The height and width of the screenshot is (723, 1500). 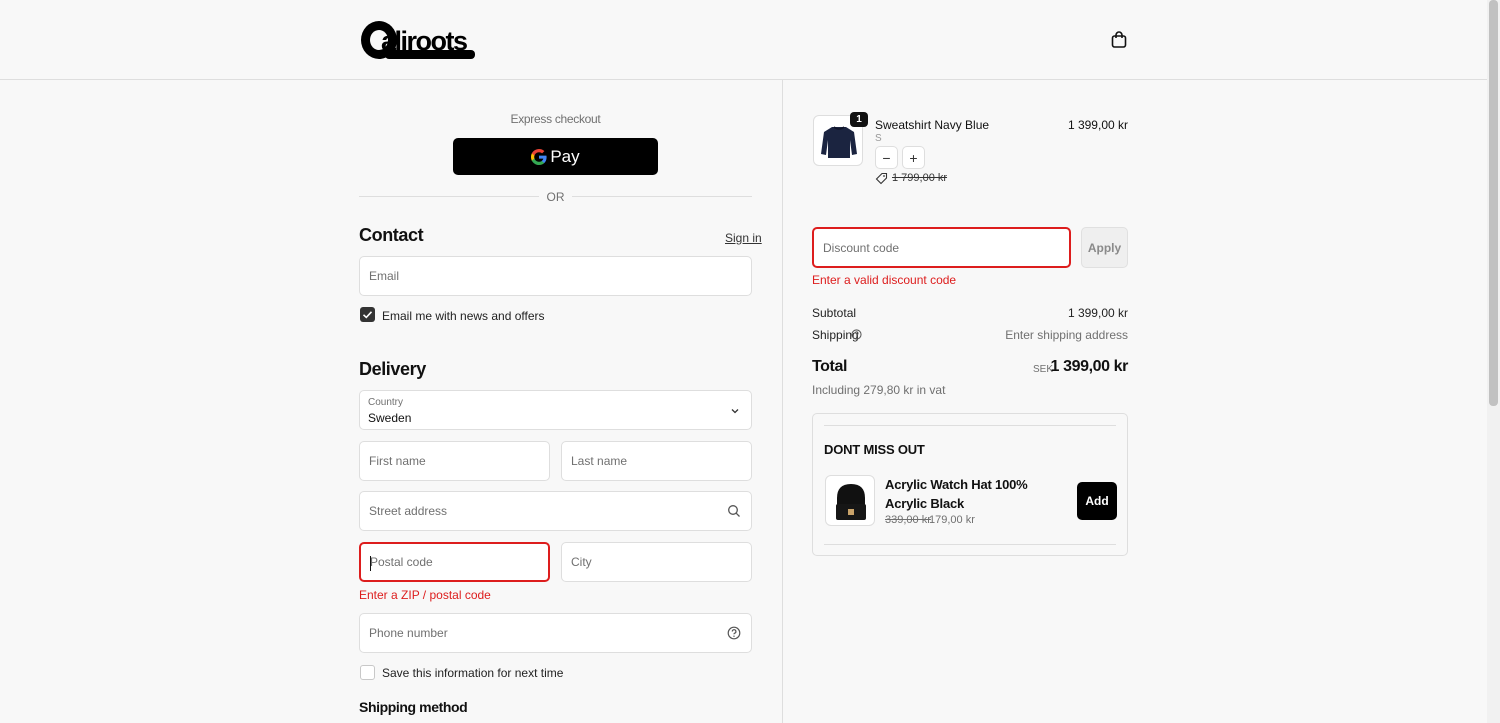 I want to click on checkmark-icon, so click(x=367, y=315).